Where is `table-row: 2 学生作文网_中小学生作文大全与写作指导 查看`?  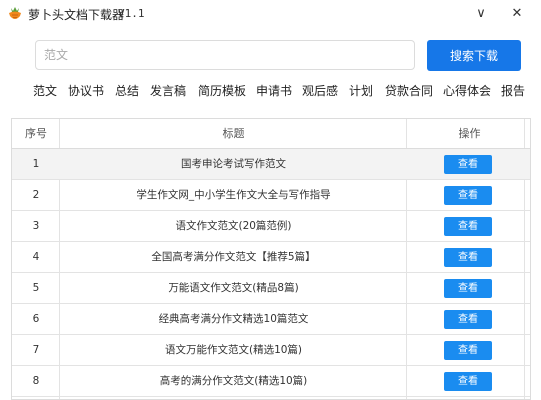 table-row: 2 学生作文网_中小学生作文大全与写作指导 查看 is located at coordinates (271, 195).